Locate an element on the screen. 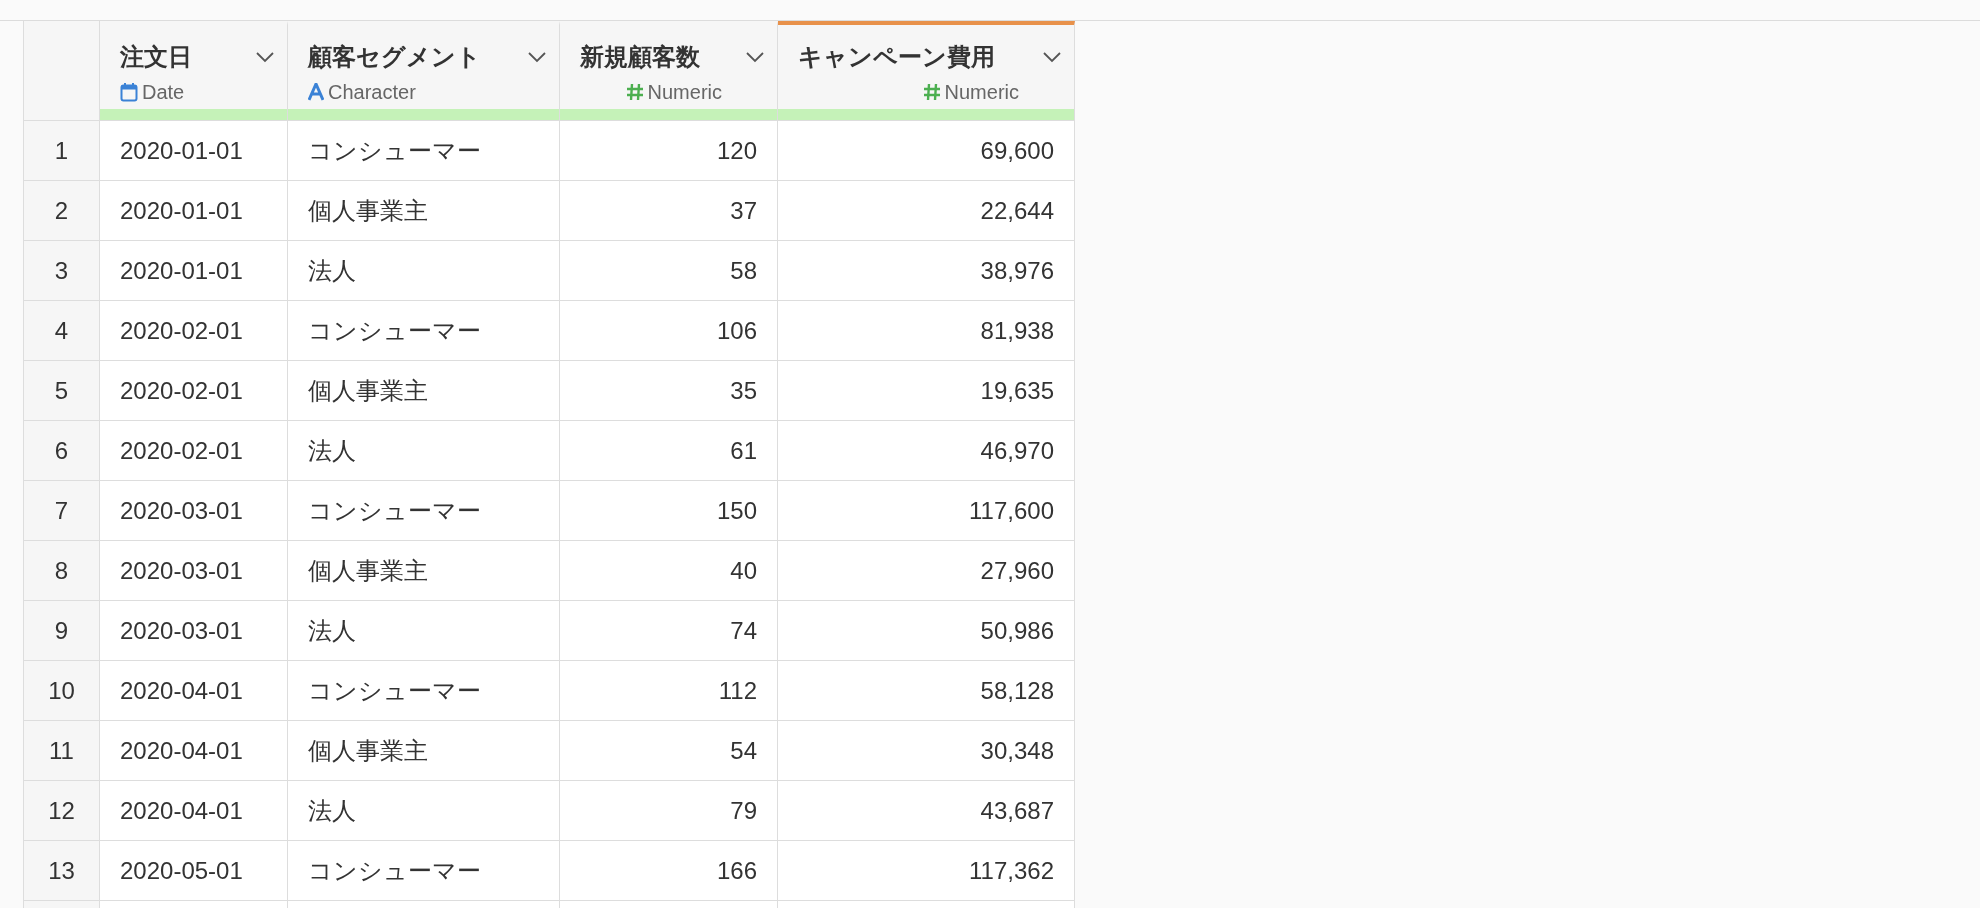 The width and height of the screenshot is (1980, 908). letter-a-icon is located at coordinates (316, 92).